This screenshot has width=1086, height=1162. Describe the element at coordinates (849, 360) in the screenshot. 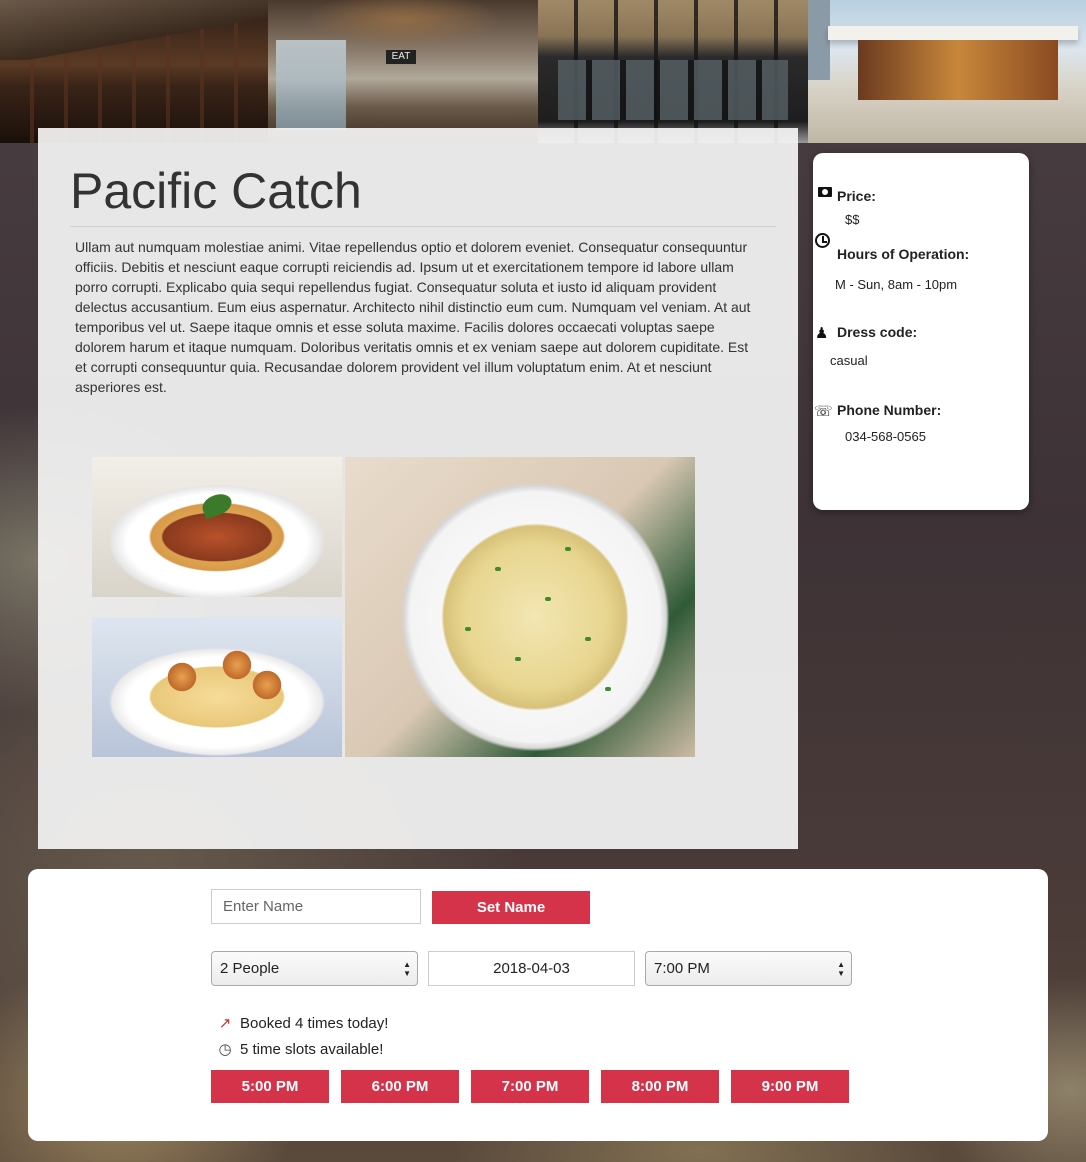

I see `dress-code-value: casual` at that location.